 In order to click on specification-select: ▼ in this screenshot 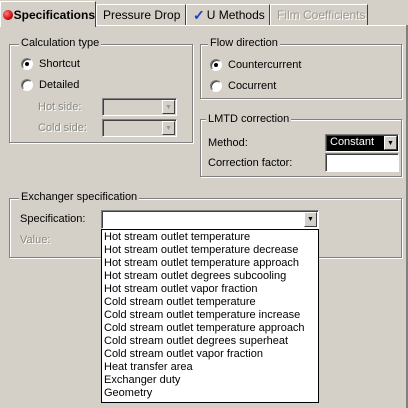, I will do `click(210, 219)`.